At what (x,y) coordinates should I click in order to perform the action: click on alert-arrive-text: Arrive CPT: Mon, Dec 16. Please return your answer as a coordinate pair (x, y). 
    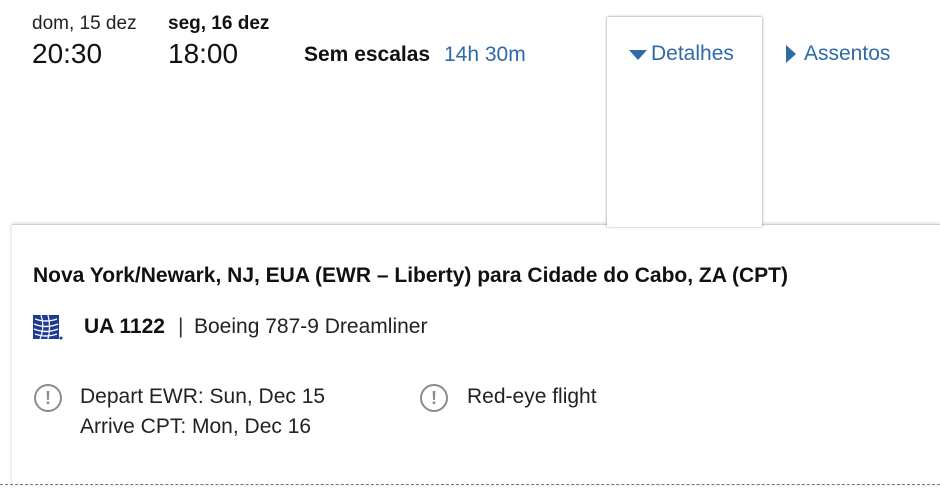
    Looking at the image, I should click on (196, 426).